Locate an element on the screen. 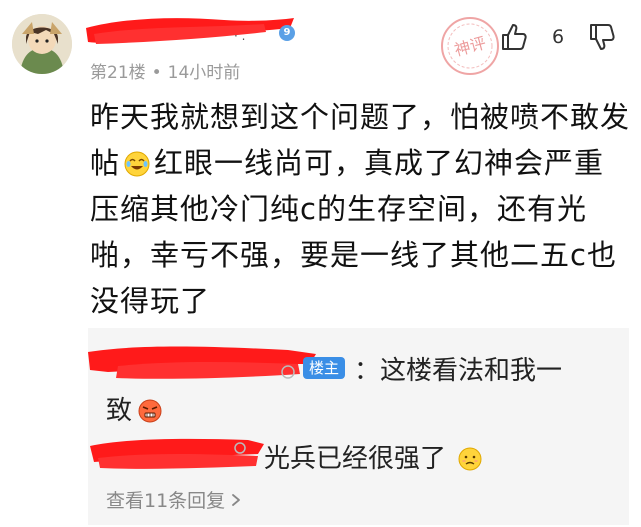 The image size is (641, 527). reply-2-author-redacted is located at coordinates (177, 453).